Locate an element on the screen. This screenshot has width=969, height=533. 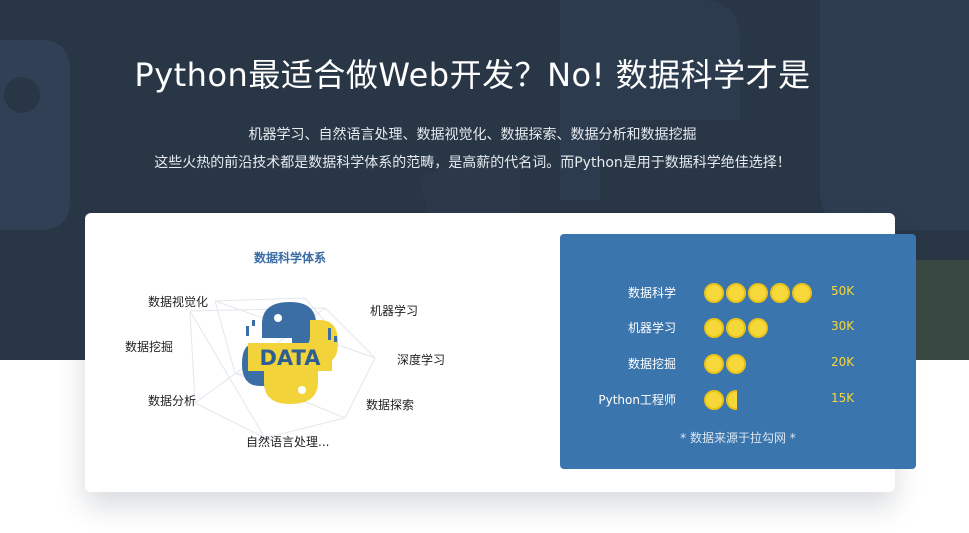
stats-row-label: Python工程师 is located at coordinates (637, 400).